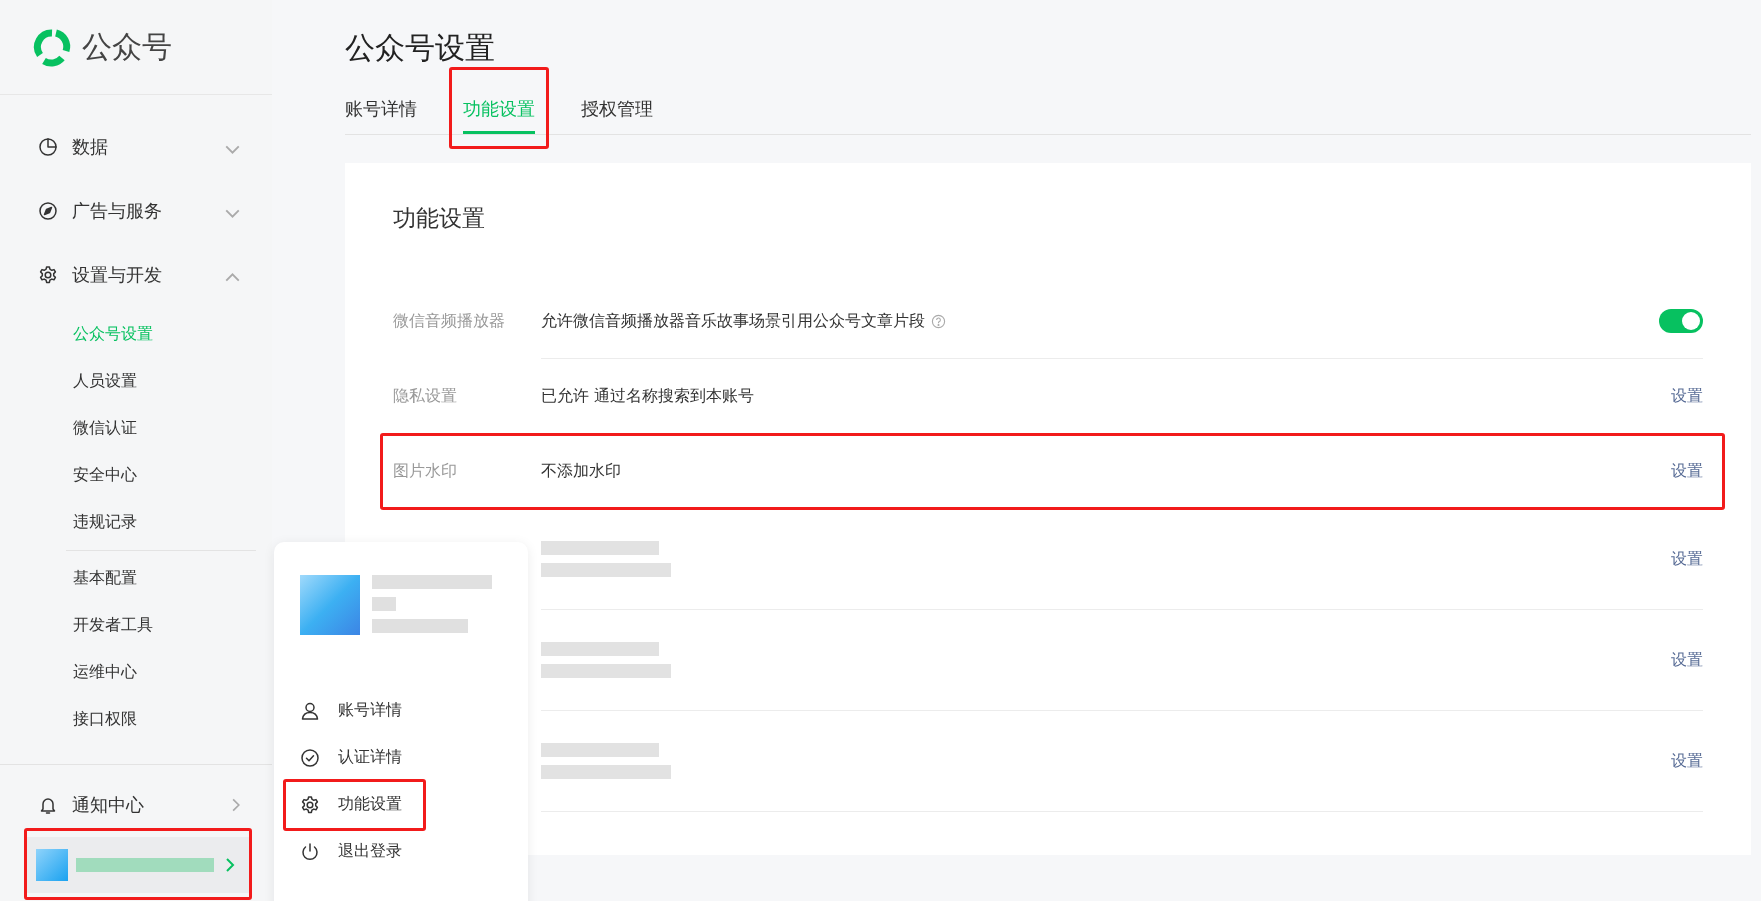  I want to click on pie-chart-icon, so click(48, 147).